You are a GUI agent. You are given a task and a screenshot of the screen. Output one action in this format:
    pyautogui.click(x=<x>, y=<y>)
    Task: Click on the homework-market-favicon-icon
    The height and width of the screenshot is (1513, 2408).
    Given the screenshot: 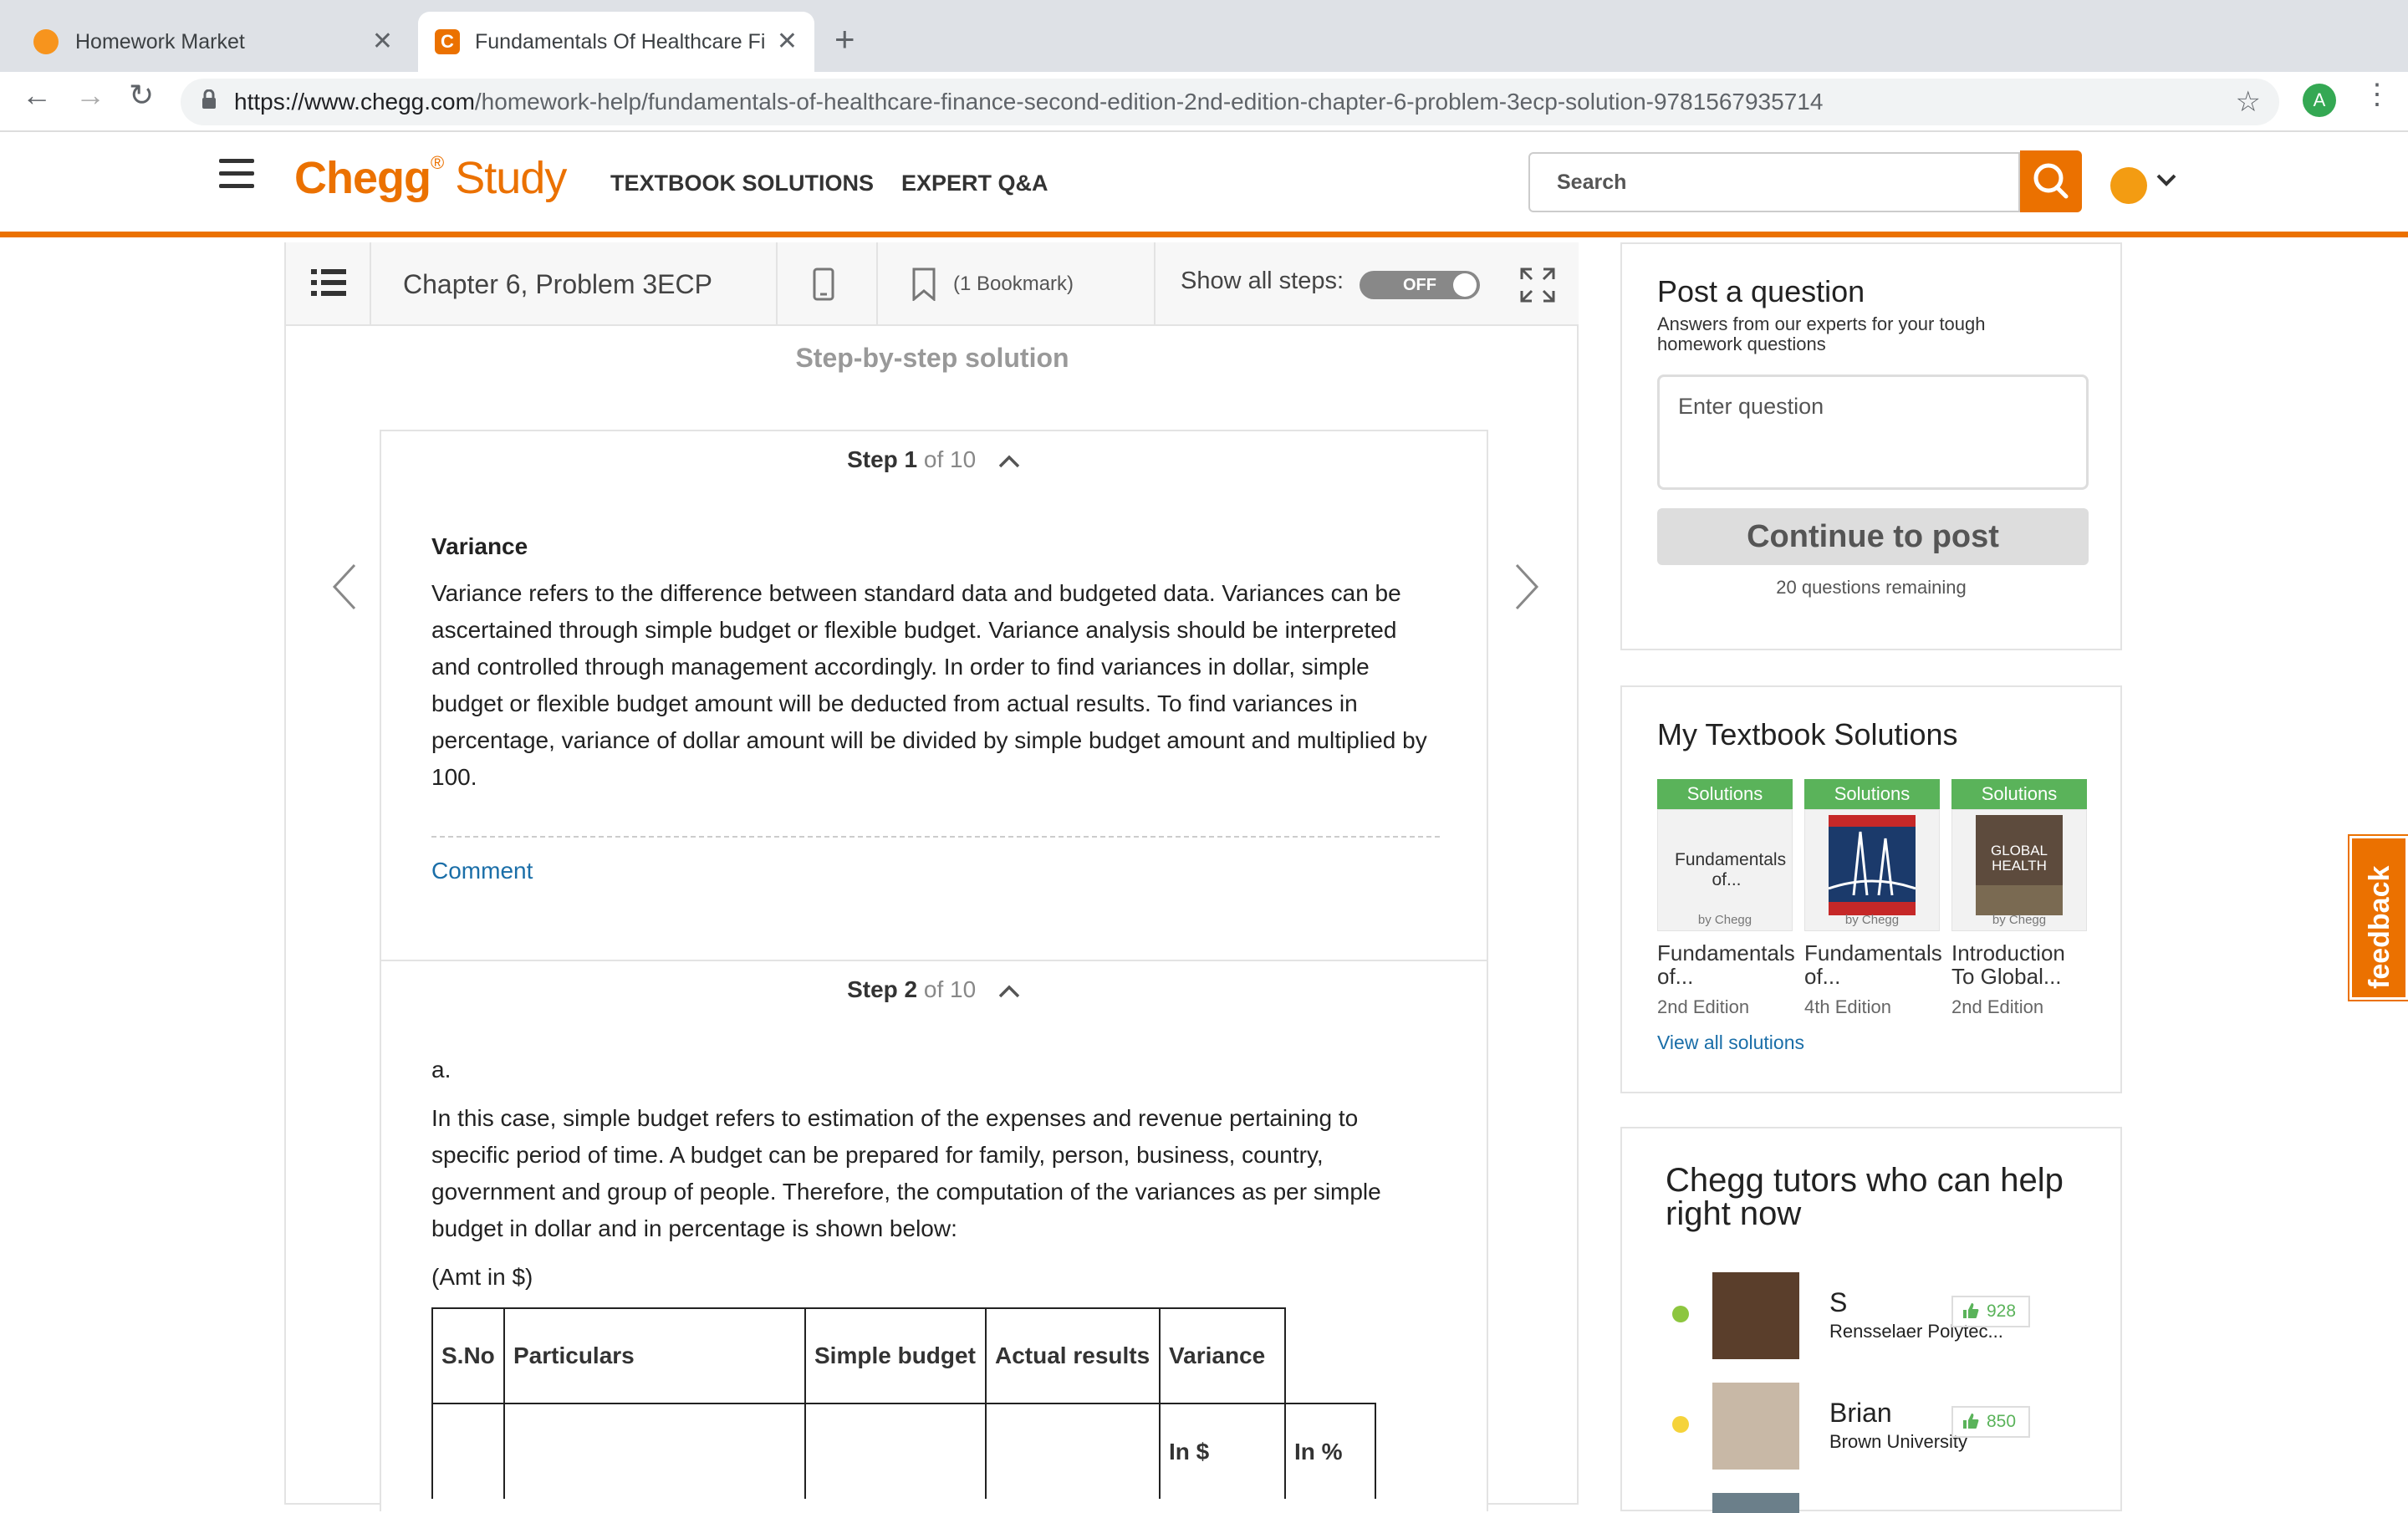 What is the action you would take?
    pyautogui.click(x=46, y=41)
    